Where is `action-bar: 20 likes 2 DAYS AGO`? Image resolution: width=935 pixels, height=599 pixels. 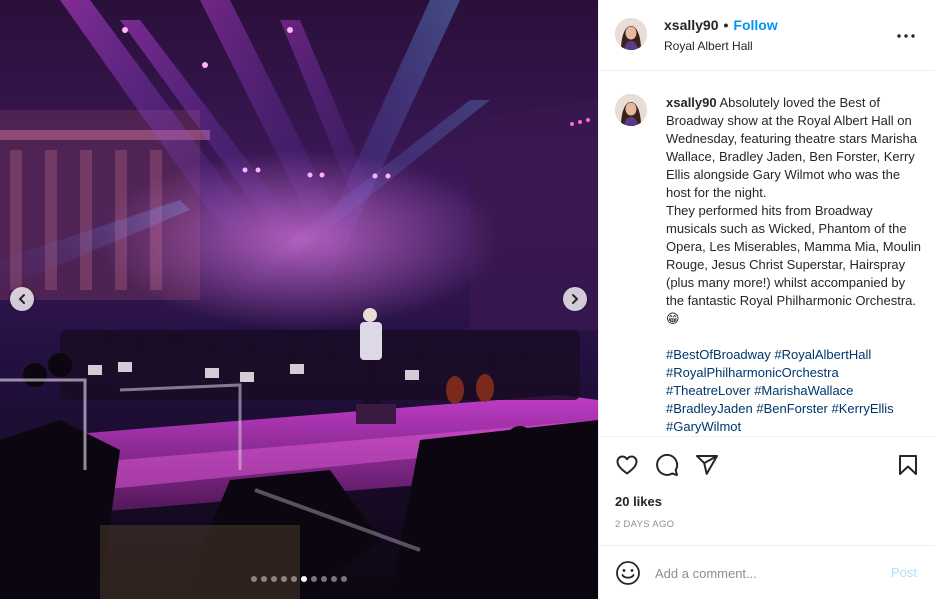
action-bar: 20 likes 2 DAYS AGO is located at coordinates (767, 491).